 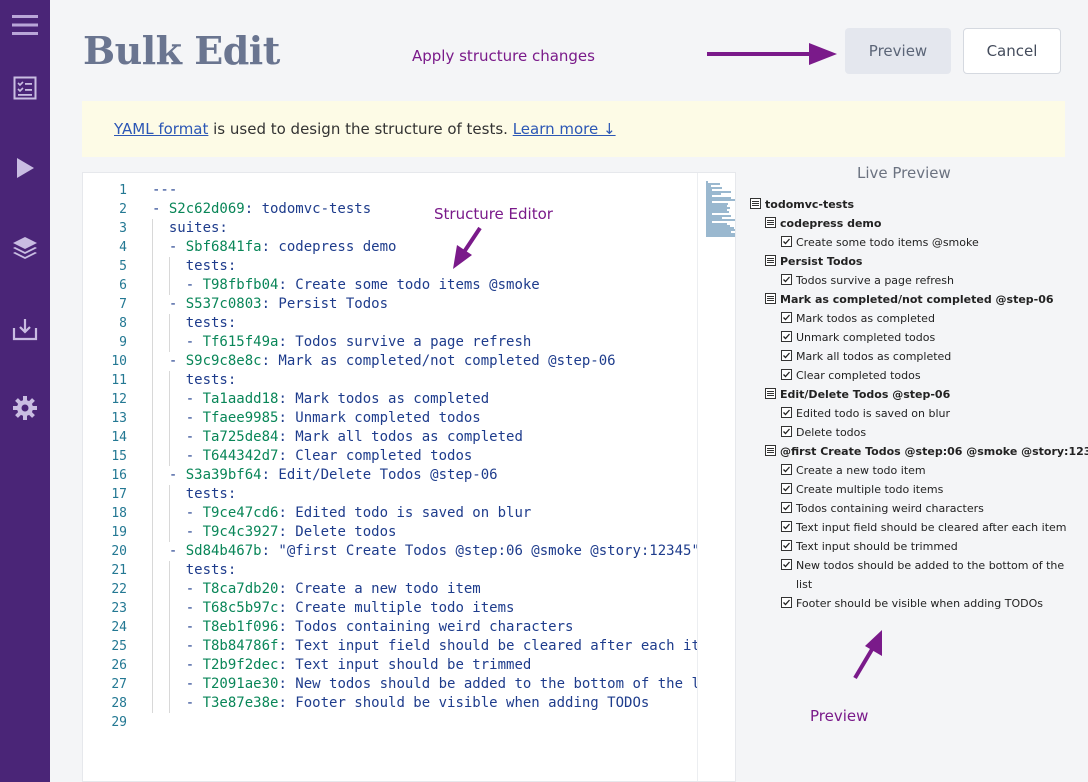 What do you see at coordinates (240, 532) in the screenshot?
I see `code-id: T9c4c3927` at bounding box center [240, 532].